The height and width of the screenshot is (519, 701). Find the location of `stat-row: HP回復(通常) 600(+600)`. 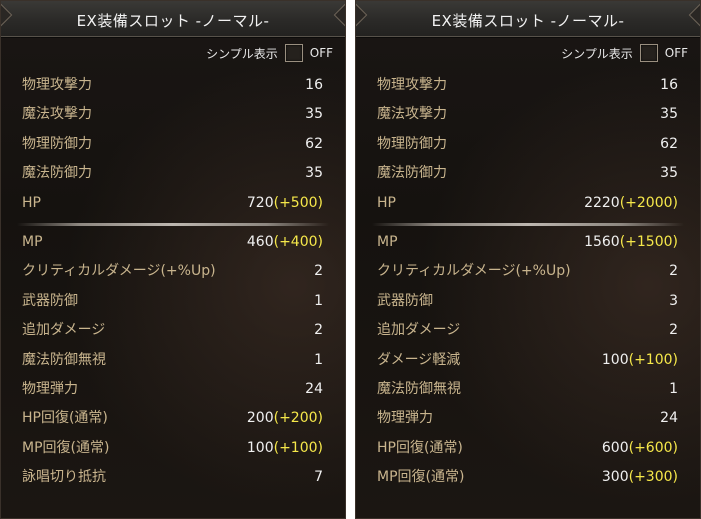

stat-row: HP回復(通常) 600(+600) is located at coordinates (528, 448).